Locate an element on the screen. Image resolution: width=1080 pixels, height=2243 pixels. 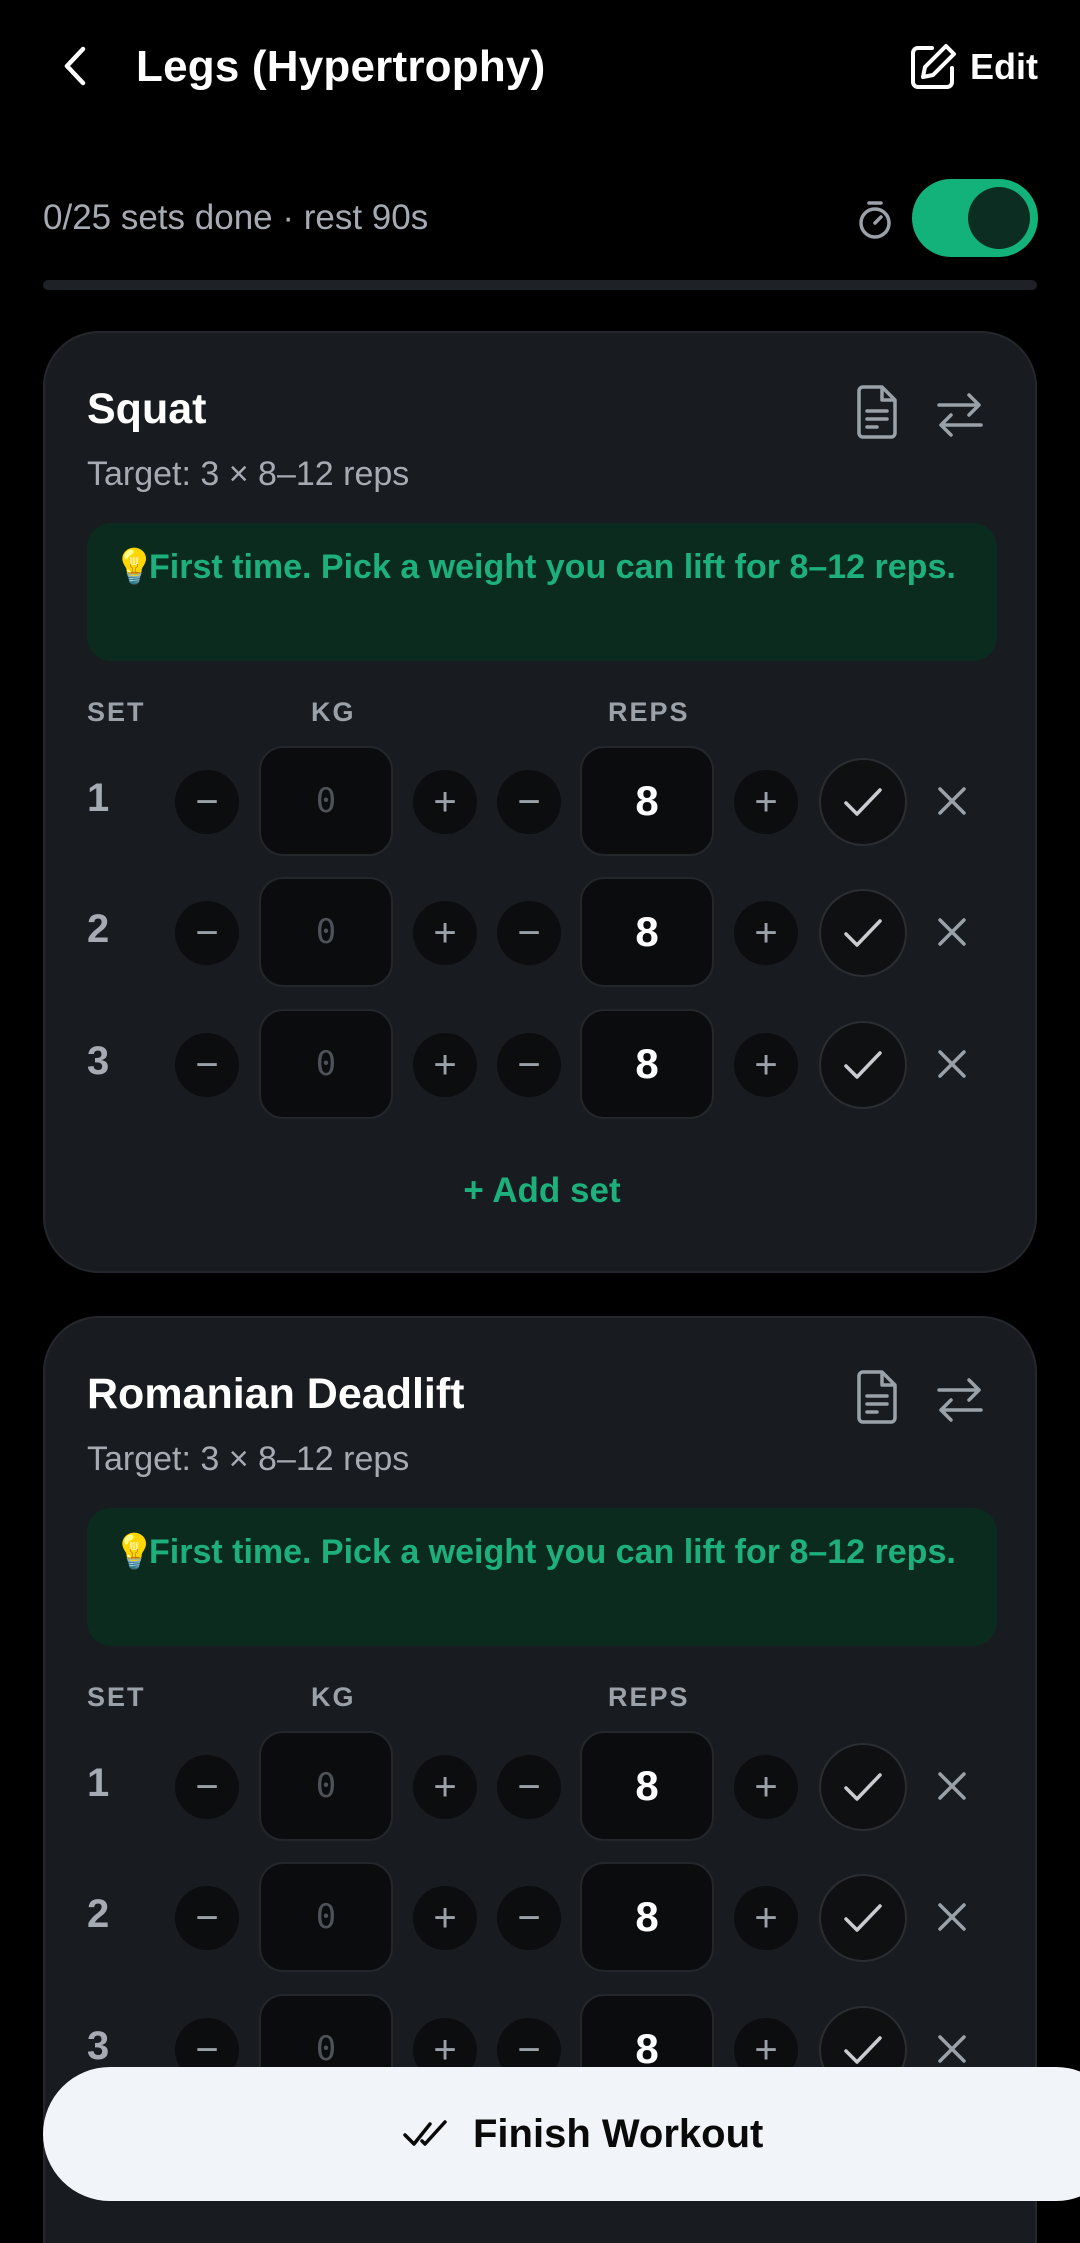
finish-workout-button: Finish Workout is located at coordinates (561, 2134).